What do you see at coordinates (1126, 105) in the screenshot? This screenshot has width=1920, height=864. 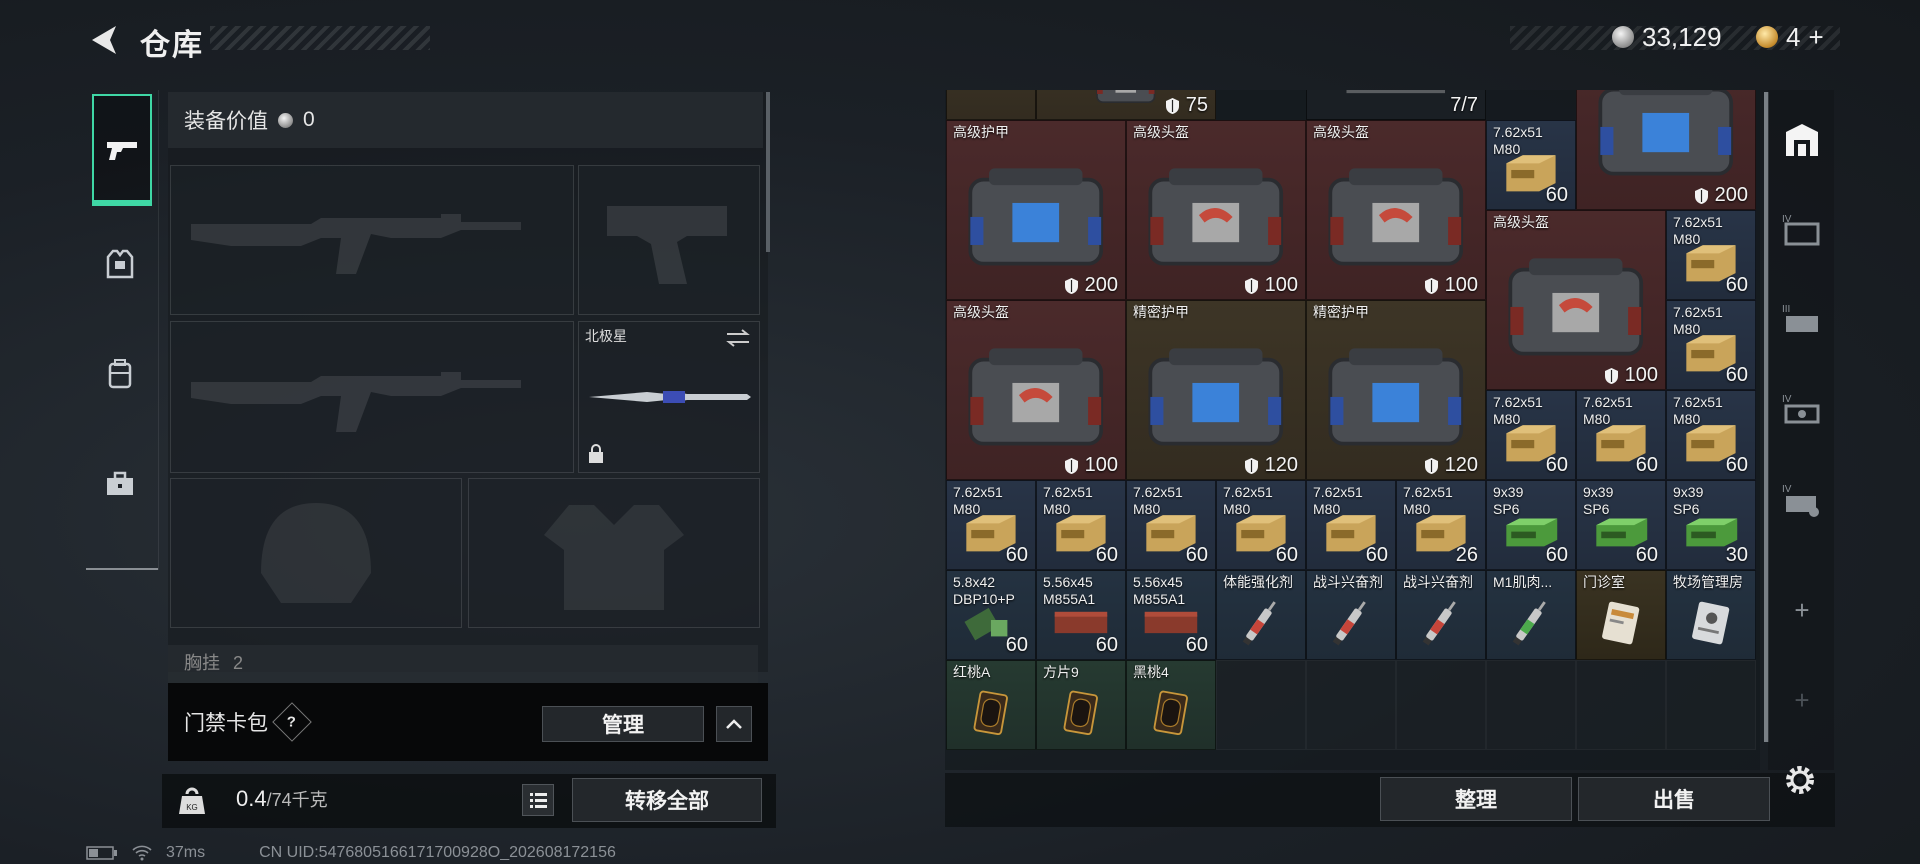 I see `warehouse-item: 75` at bounding box center [1126, 105].